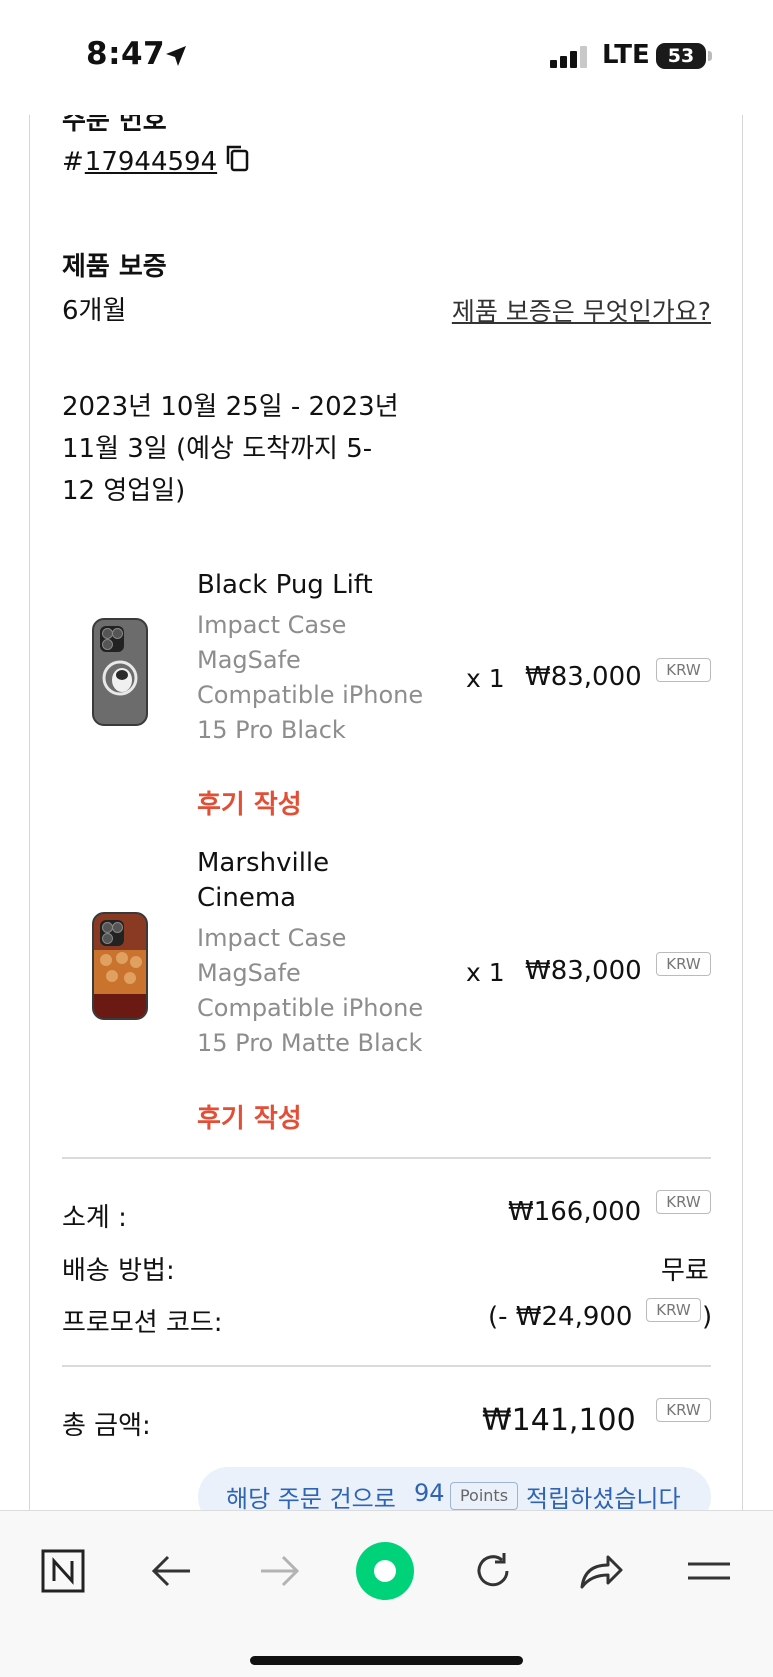  What do you see at coordinates (238, 161) in the screenshot?
I see `copy-icon` at bounding box center [238, 161].